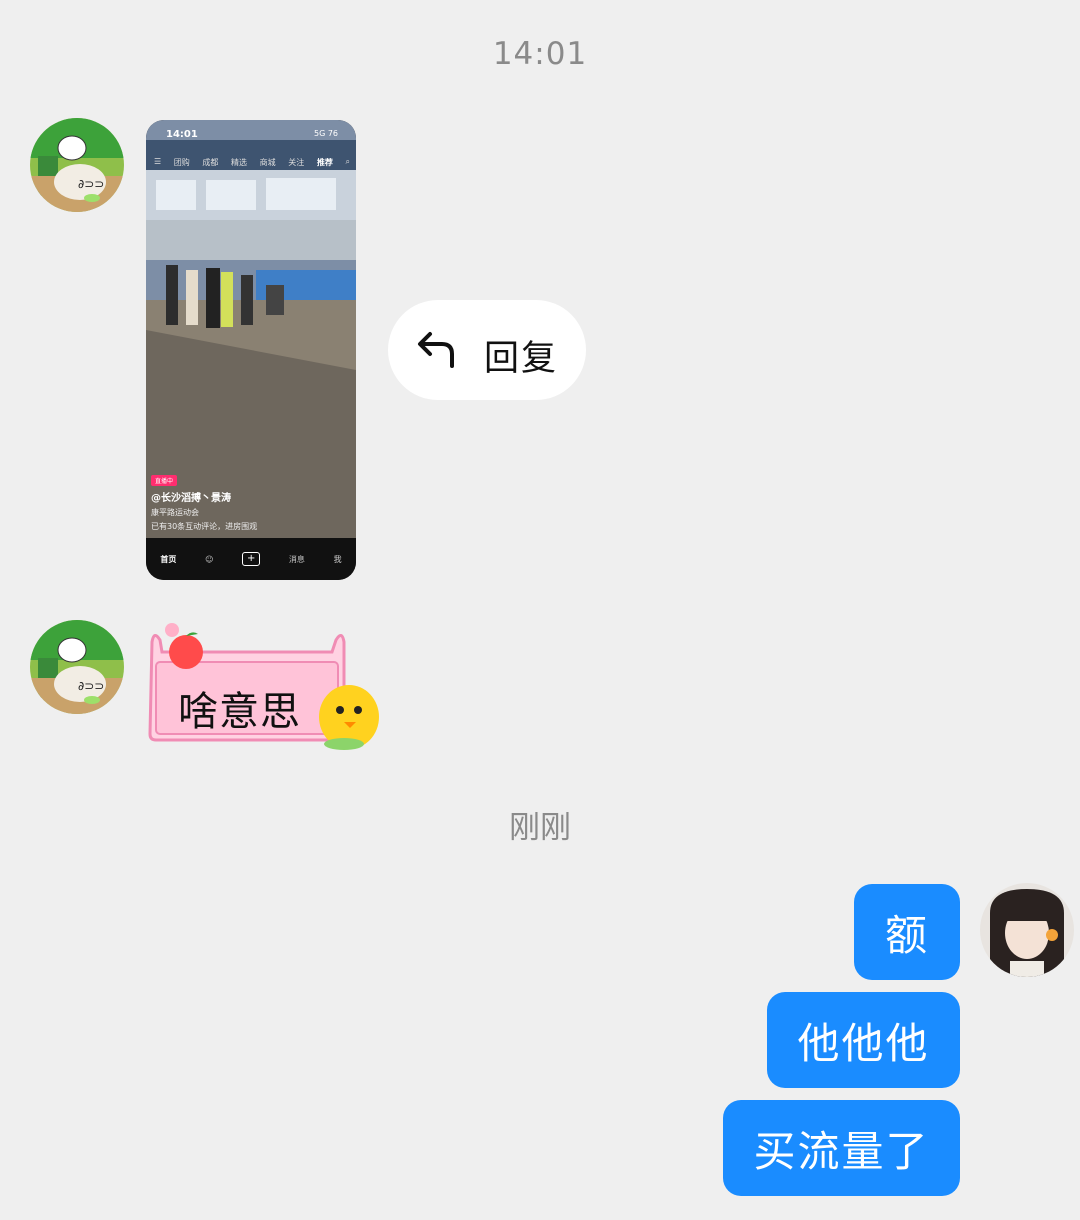  I want to click on face-icon: ☺, so click(209, 559).